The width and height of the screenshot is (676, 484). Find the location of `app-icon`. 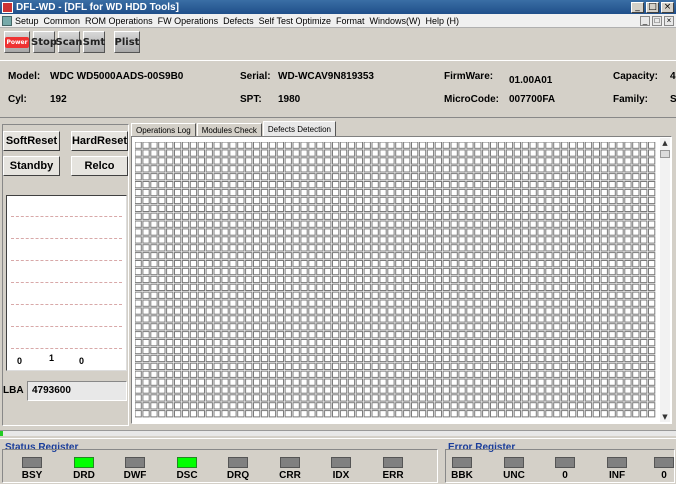

app-icon is located at coordinates (7, 7).